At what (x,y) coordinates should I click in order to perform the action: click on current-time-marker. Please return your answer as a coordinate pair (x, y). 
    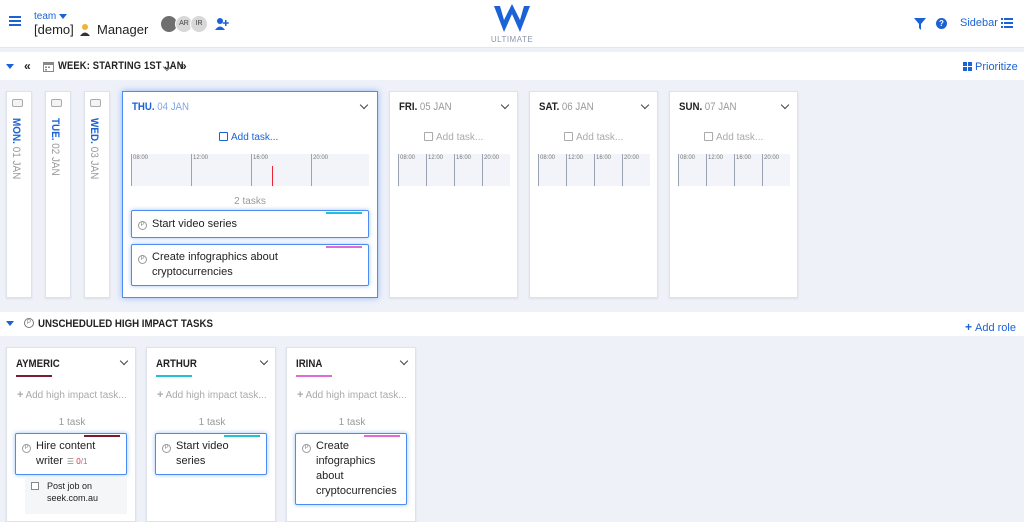
    Looking at the image, I should click on (272, 176).